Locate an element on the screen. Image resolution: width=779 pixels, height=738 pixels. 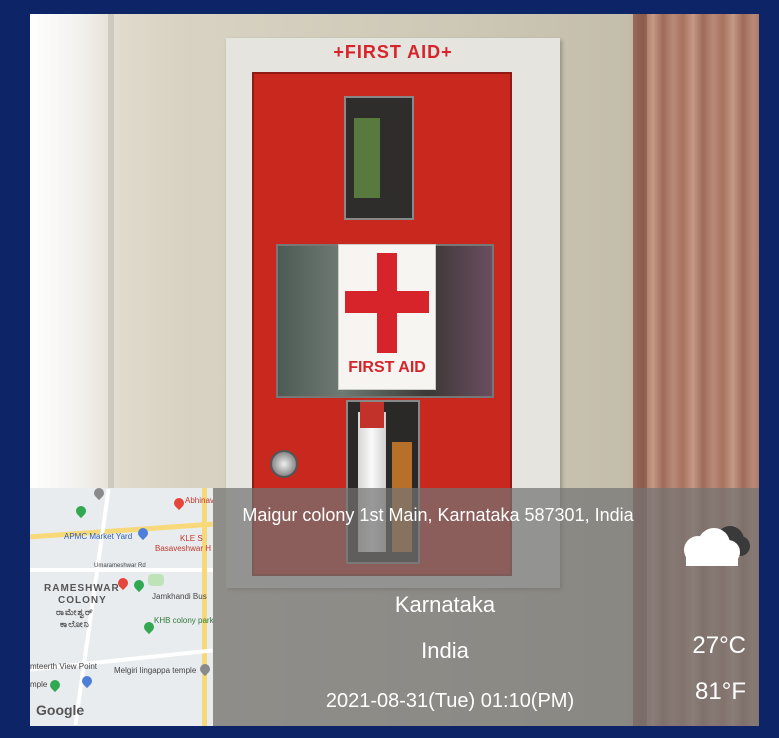
red-cross-panel: FIRST AID is located at coordinates (387, 317).